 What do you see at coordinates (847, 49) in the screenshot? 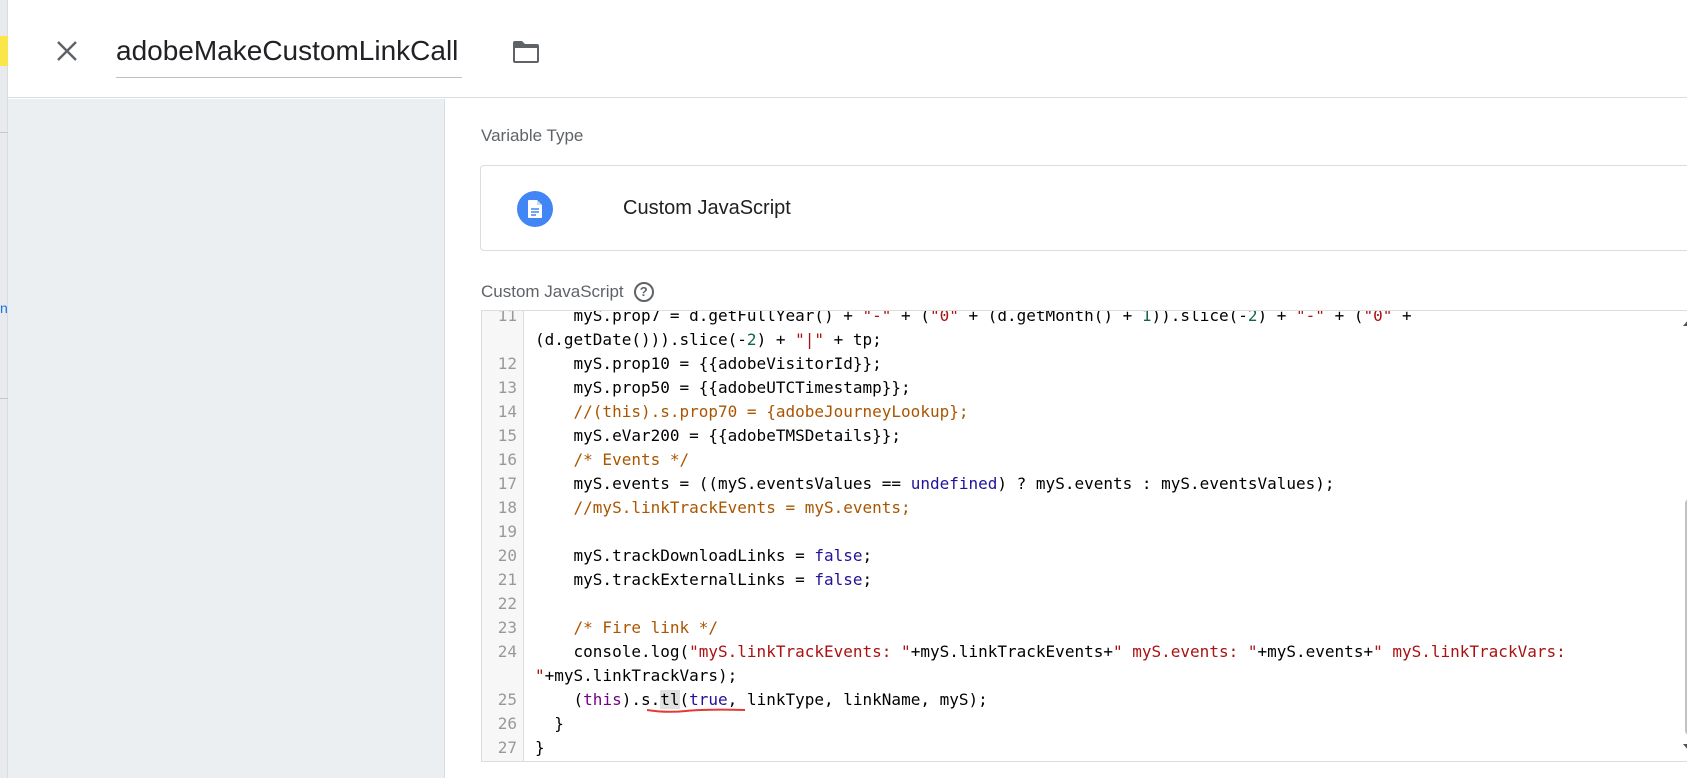
I see `header: adobeMakeCustomLinkCall` at bounding box center [847, 49].